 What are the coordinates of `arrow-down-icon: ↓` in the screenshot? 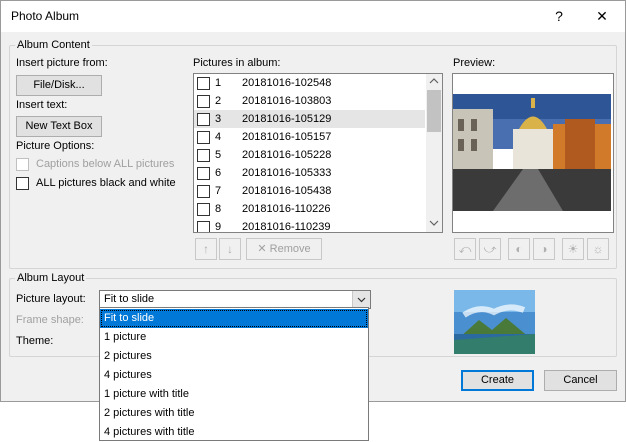 It's located at (230, 249).